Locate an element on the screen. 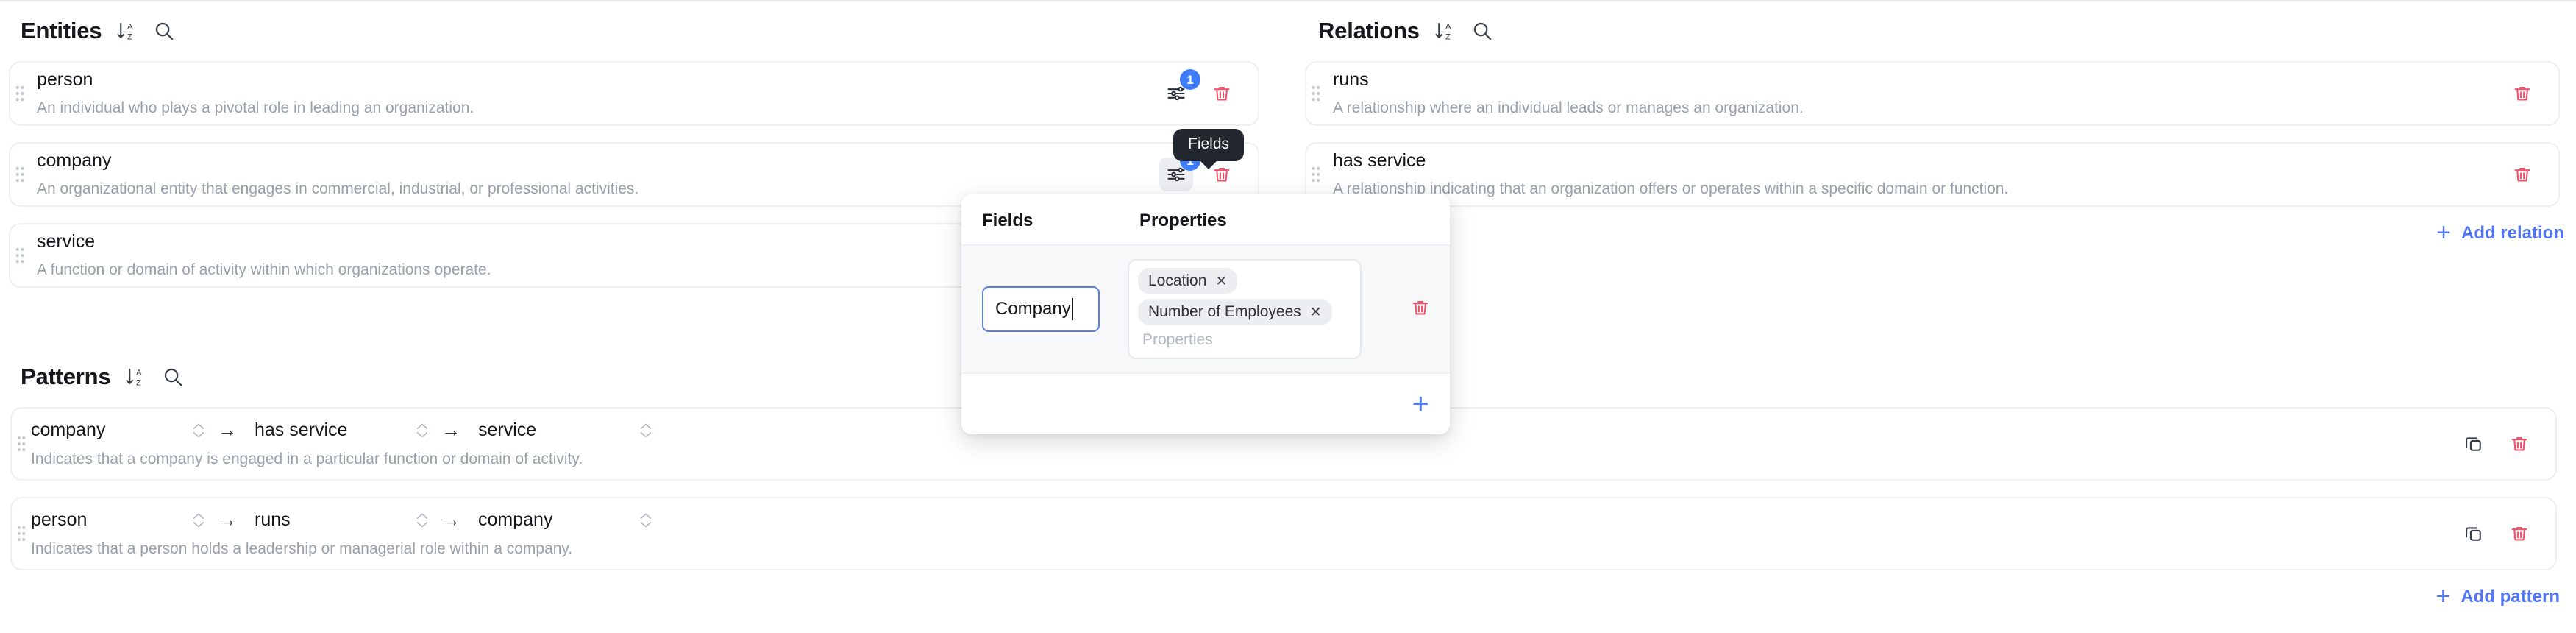  pattern-predicate-select: runs is located at coordinates (343, 520).